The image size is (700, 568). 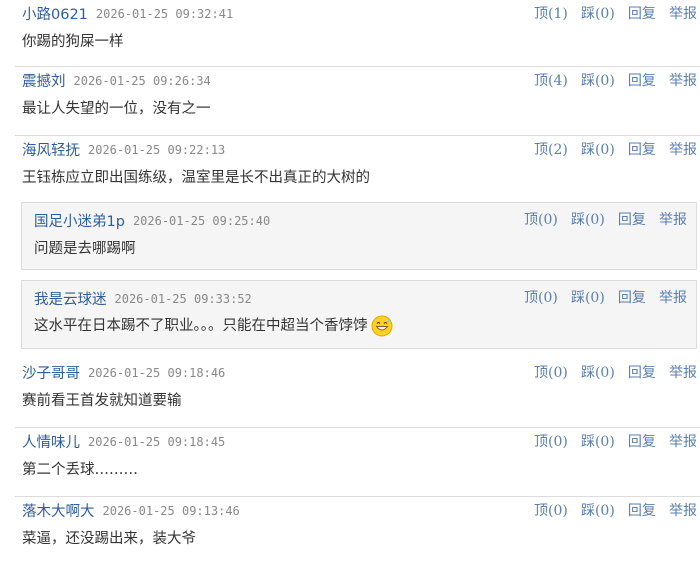 I want to click on comment-header: 人情味儿 2026-01-25 09:18:45, so click(x=124, y=441).